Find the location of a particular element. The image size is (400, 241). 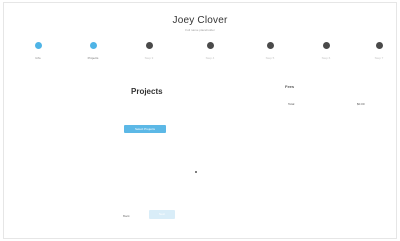

step-3: Step 3 is located at coordinates (149, 51).